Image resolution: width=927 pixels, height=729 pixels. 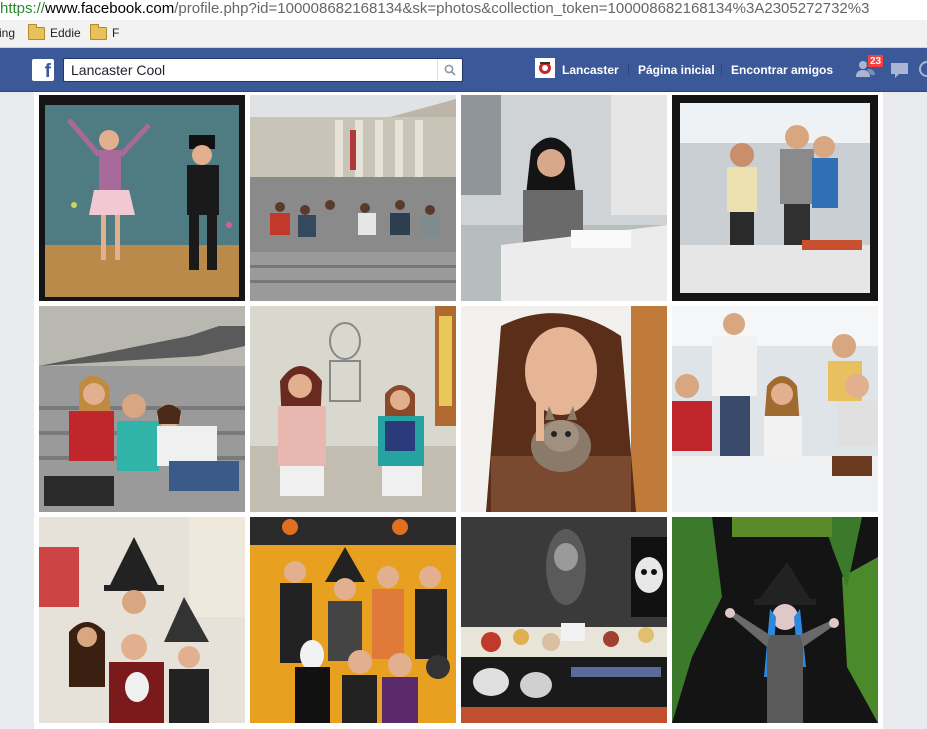 I want to click on photo-halloween-food-table, so click(x=564, y=620).